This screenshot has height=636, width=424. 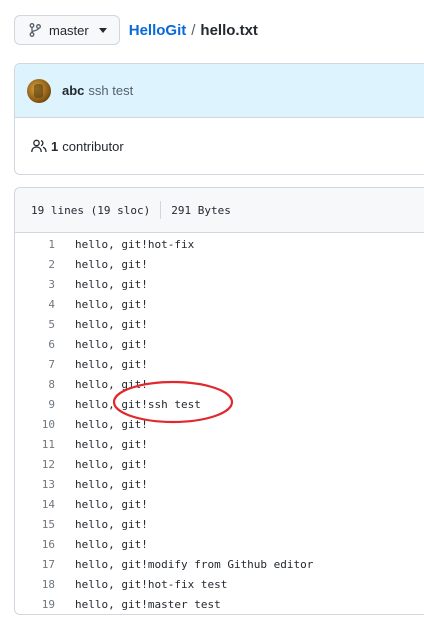 I want to click on code-line: 18 hello, git!hot-fix test, so click(x=219, y=584).